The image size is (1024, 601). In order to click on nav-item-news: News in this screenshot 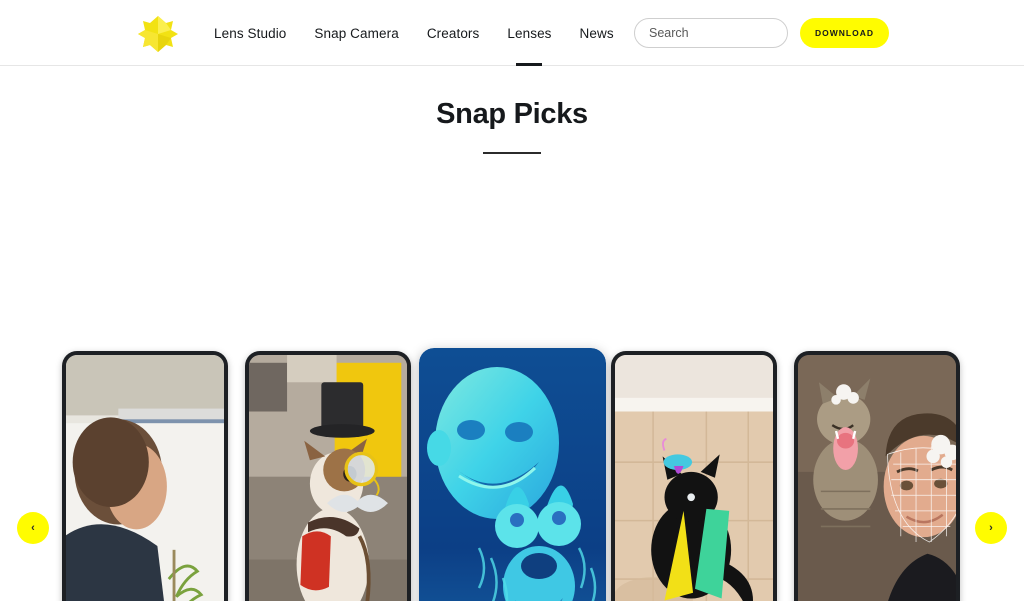, I will do `click(597, 33)`.